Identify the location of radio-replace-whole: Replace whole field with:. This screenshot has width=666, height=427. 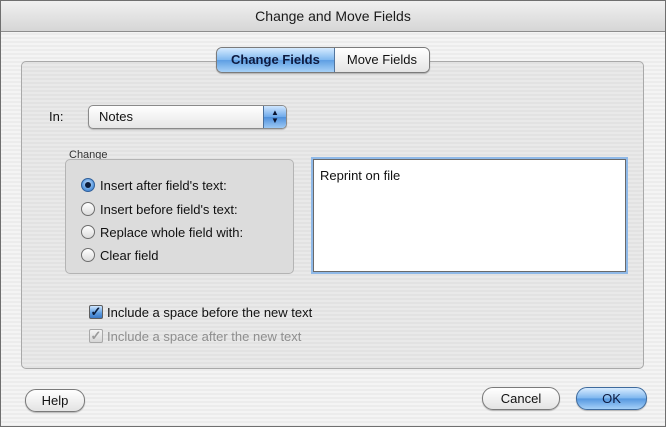
(162, 232).